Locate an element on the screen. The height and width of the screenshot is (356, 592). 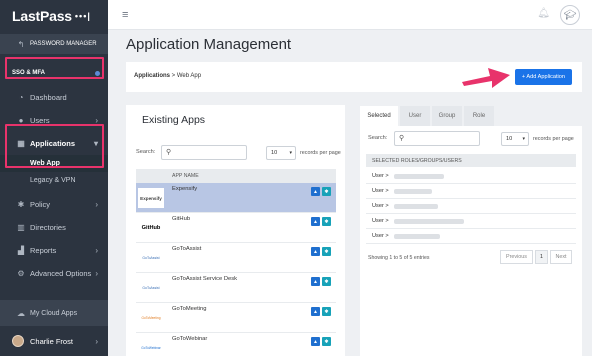
annotation-arrow-icon is located at coordinates (486, 78).